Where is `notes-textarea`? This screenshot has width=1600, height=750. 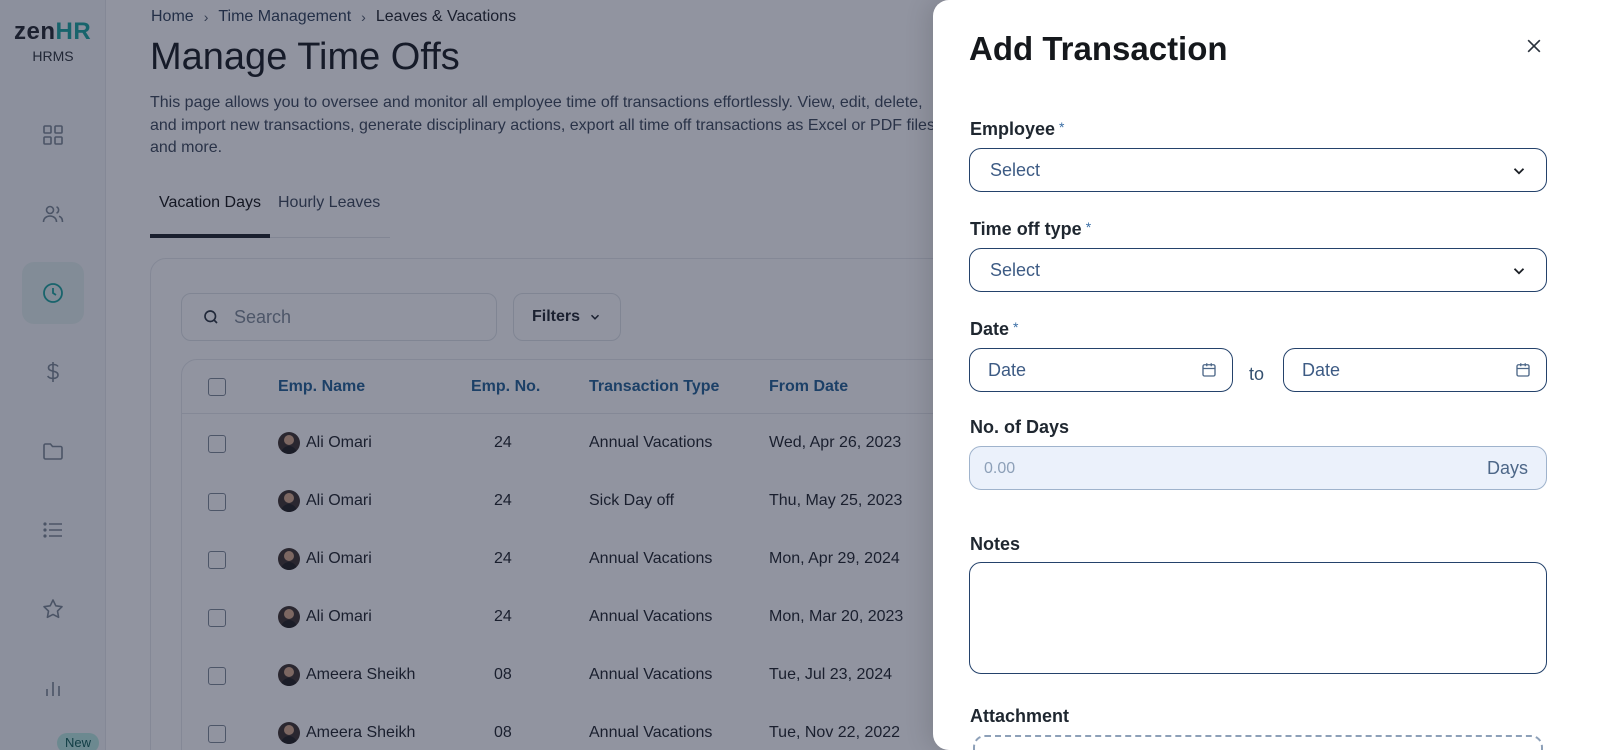 notes-textarea is located at coordinates (1258, 618).